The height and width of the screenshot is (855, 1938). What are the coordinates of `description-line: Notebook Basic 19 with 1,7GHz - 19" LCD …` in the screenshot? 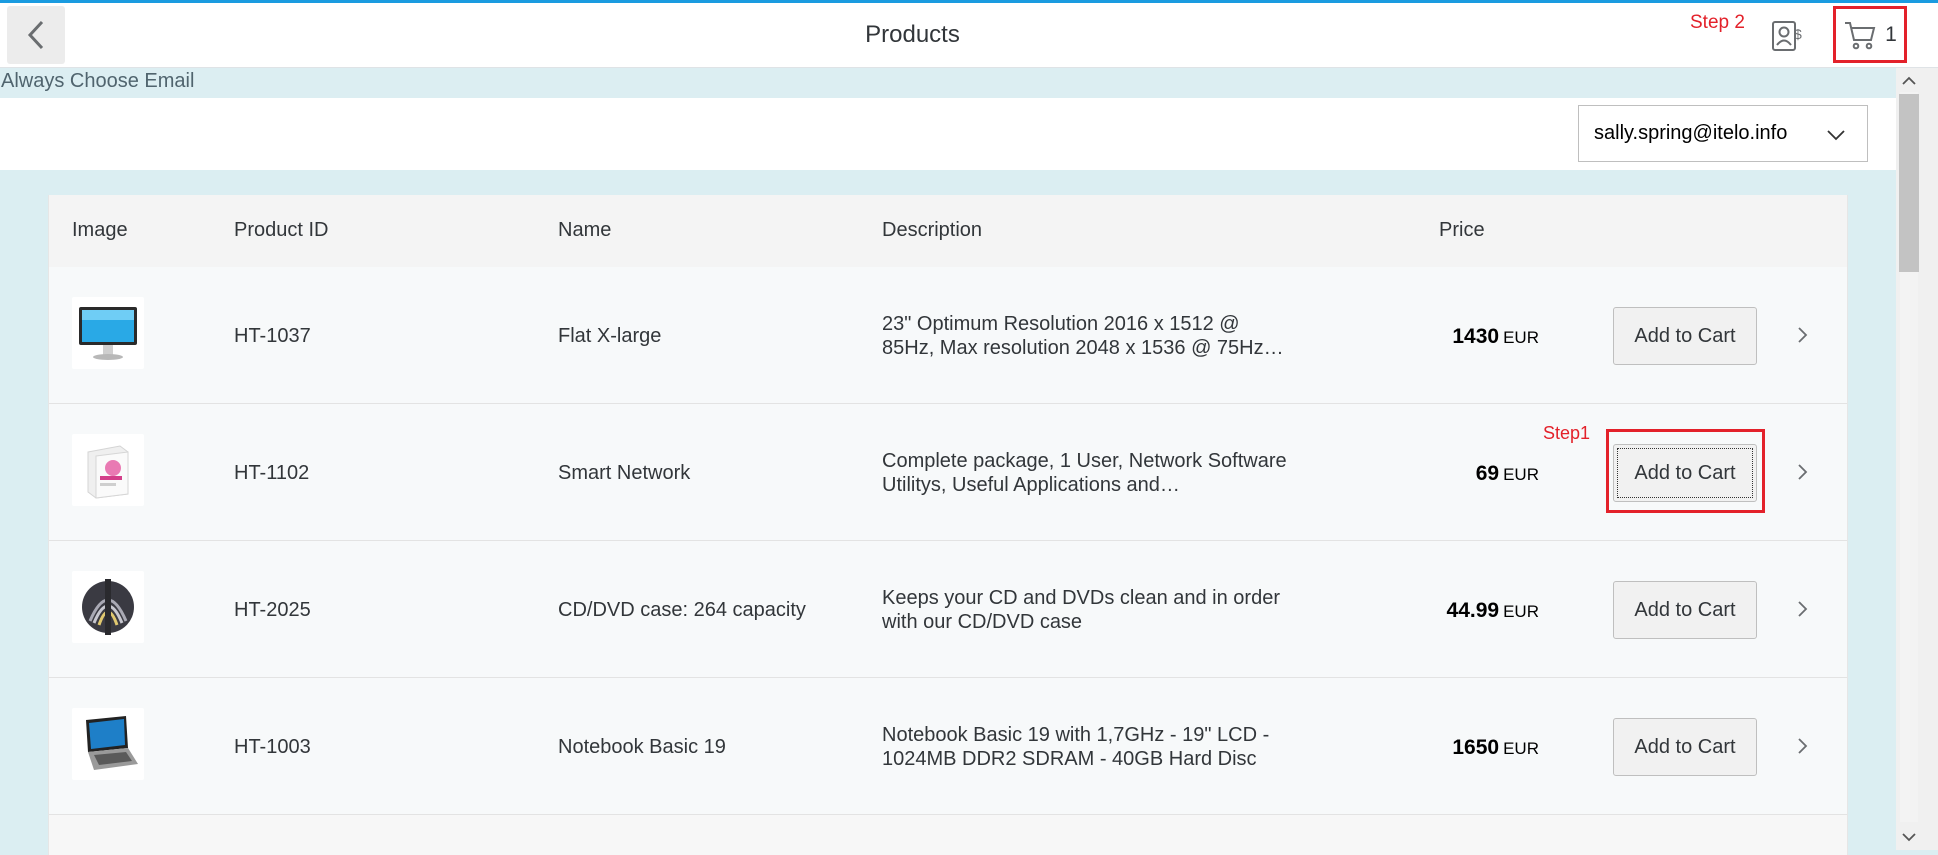 It's located at (1076, 735).